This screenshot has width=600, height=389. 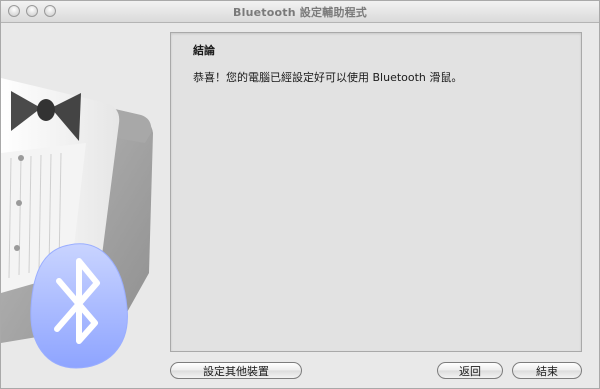 I want to click on bluetooth-icon, so click(x=79, y=306).